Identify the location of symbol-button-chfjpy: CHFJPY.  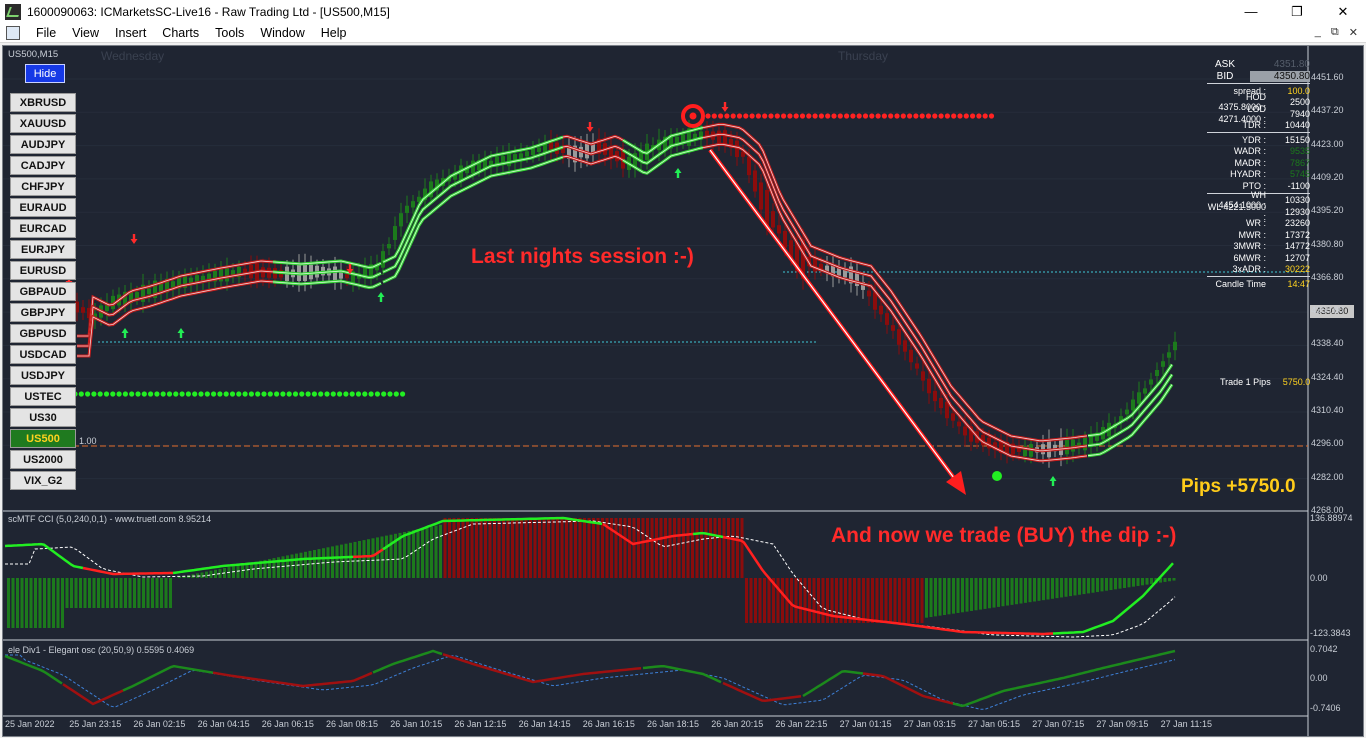
(43, 186).